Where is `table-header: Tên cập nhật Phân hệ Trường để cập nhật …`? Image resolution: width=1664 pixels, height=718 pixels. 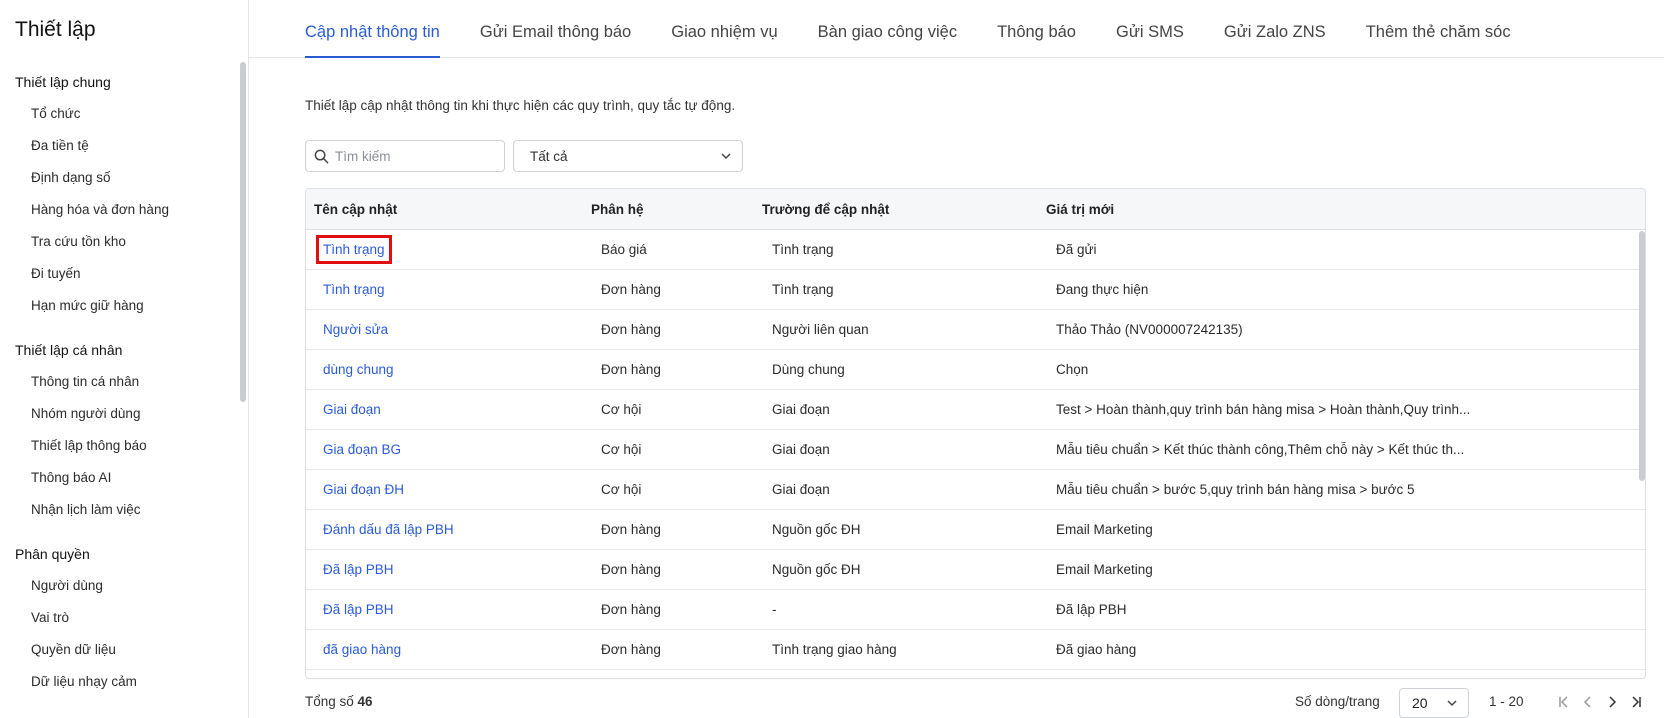 table-header: Tên cập nhật Phân hệ Trường để cập nhật … is located at coordinates (975, 209).